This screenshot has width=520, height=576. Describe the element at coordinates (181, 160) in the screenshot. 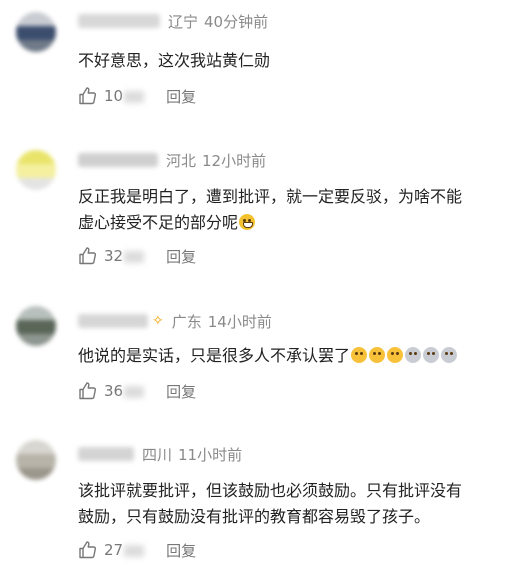

I see `location: 河北` at that location.